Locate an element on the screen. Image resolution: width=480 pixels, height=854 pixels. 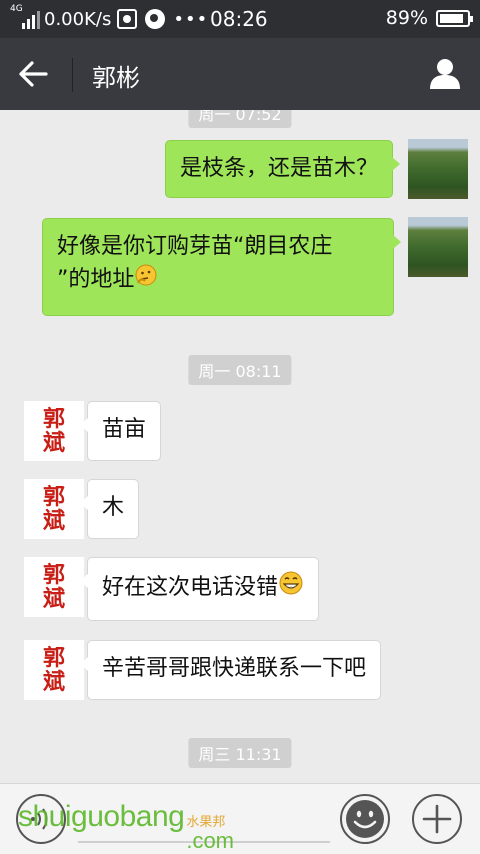
message-bubble-incoming: 好在这次电话没错 is located at coordinates (199, 589).